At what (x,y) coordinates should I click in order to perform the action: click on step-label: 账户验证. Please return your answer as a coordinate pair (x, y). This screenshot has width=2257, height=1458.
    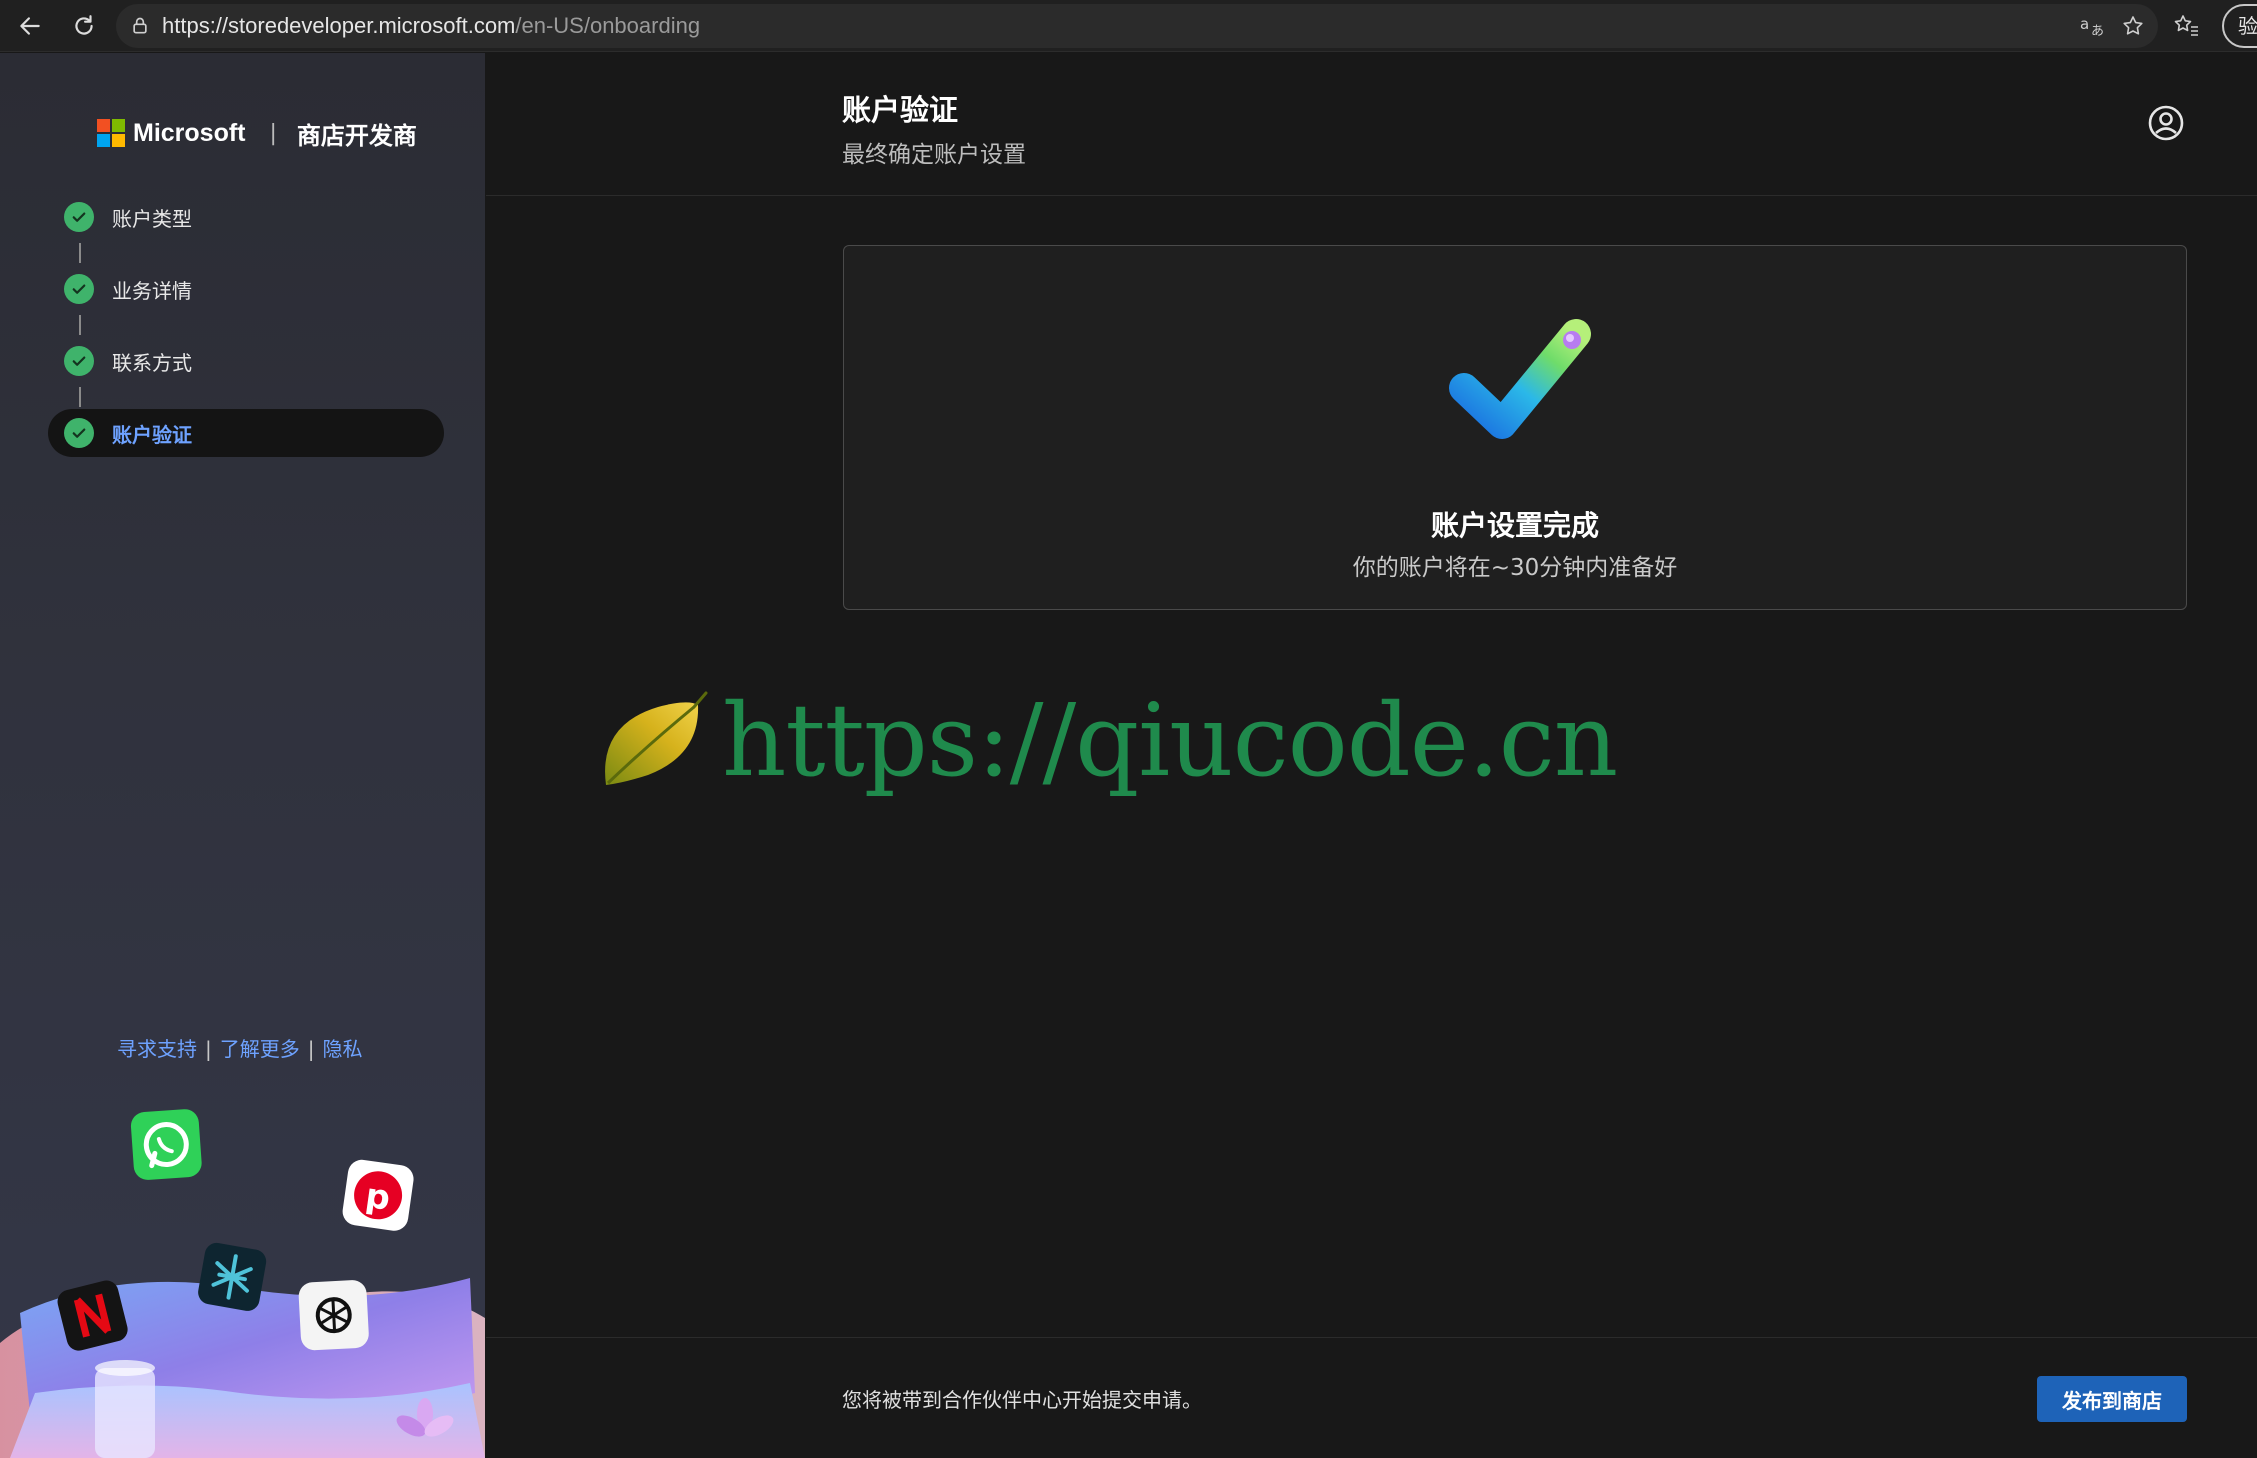
    Looking at the image, I should click on (152, 434).